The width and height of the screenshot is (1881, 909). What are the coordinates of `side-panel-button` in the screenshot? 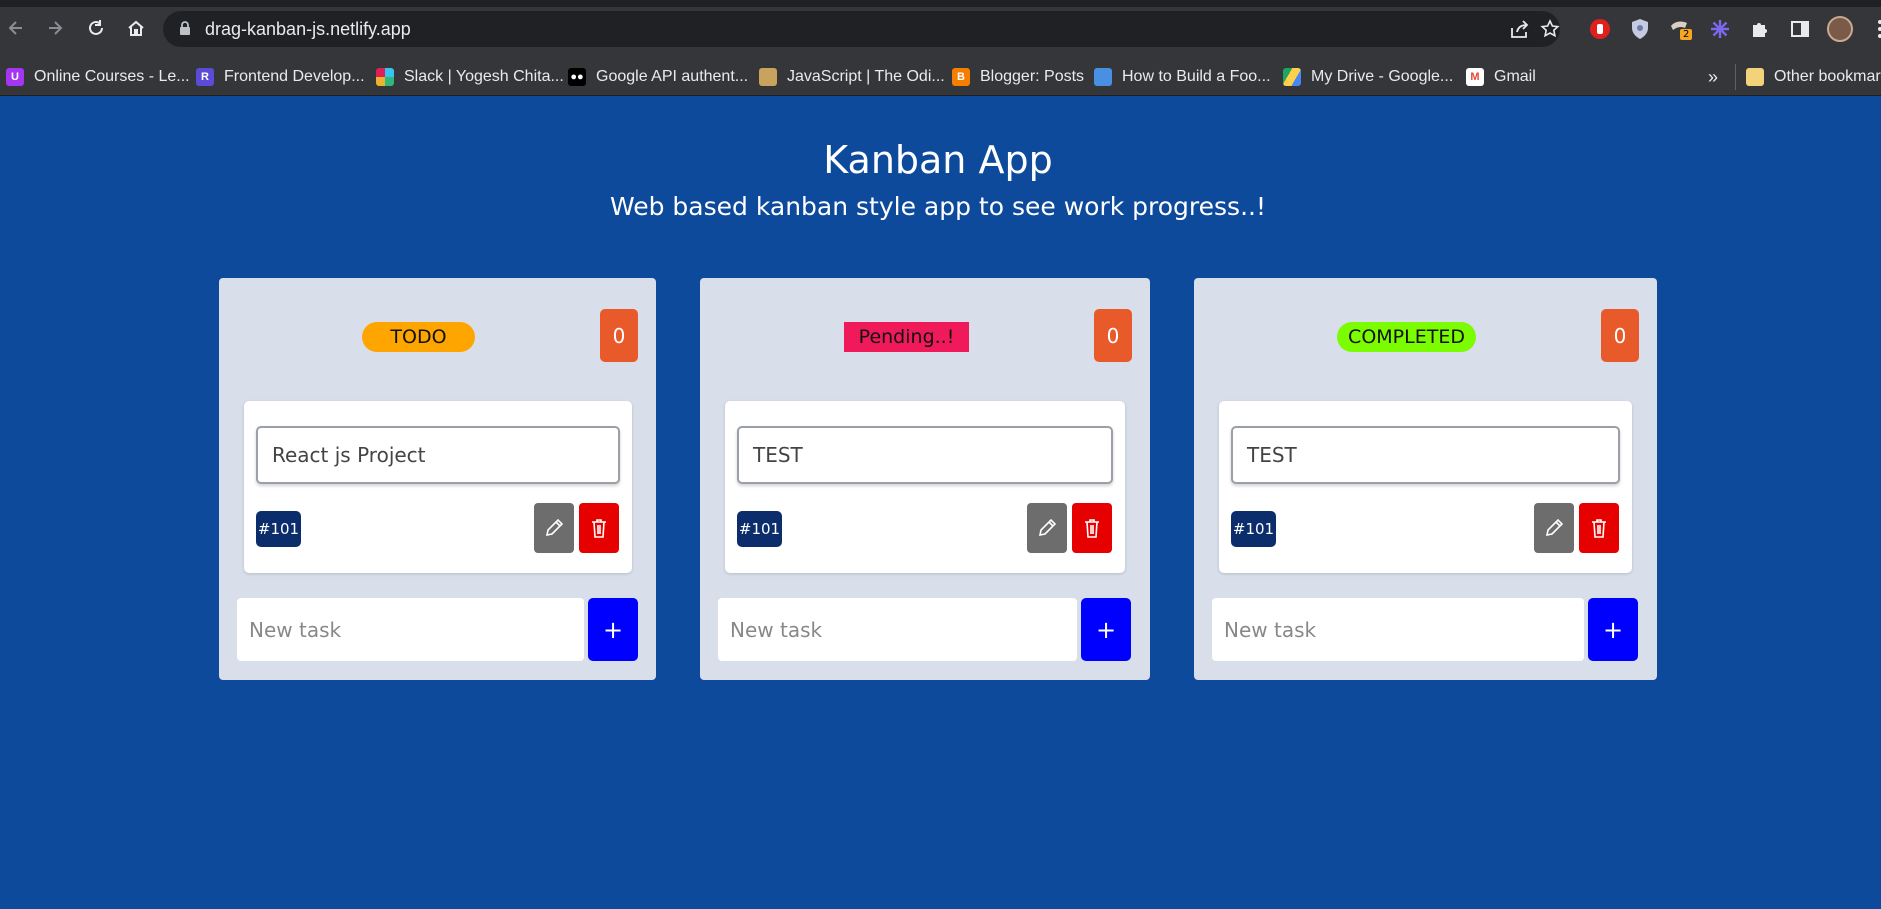 It's located at (1800, 29).